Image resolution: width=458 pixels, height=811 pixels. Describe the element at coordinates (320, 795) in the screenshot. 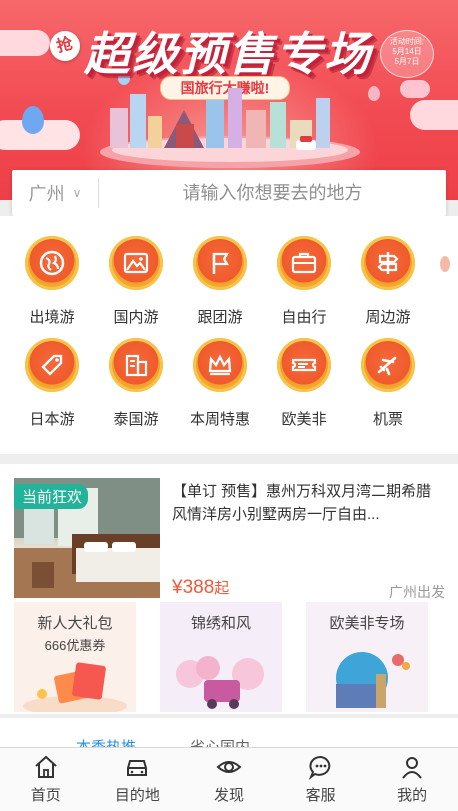

I see `nav-label: 客服` at that location.